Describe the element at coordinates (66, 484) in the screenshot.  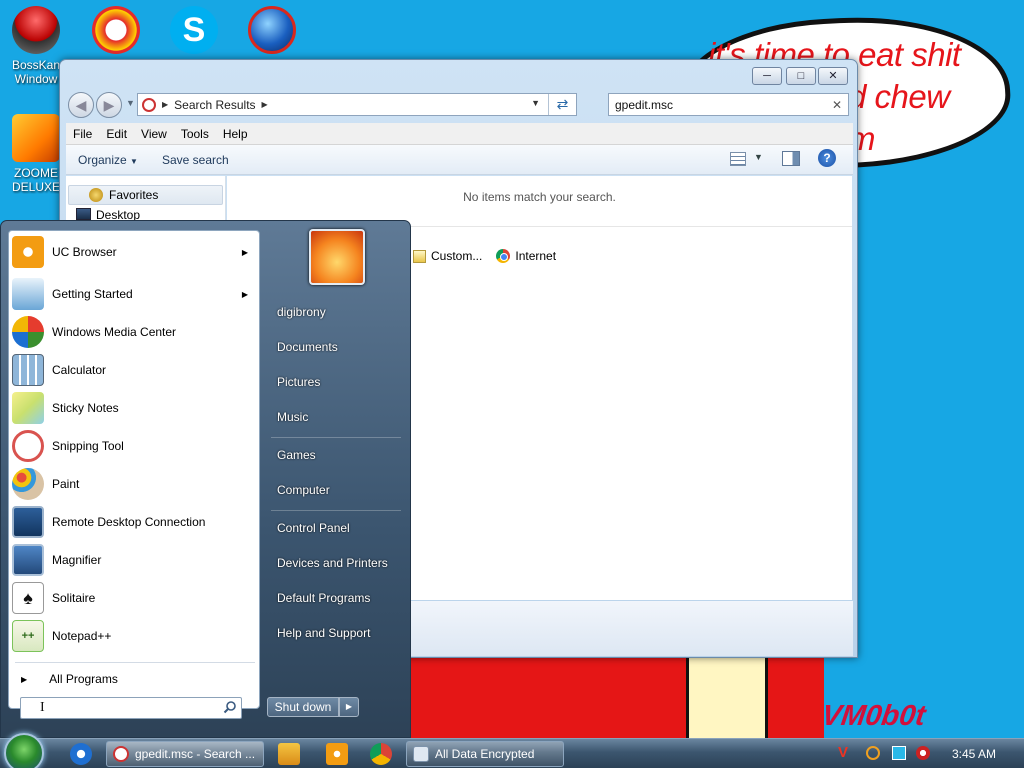
I see `program-label: Paint` at that location.